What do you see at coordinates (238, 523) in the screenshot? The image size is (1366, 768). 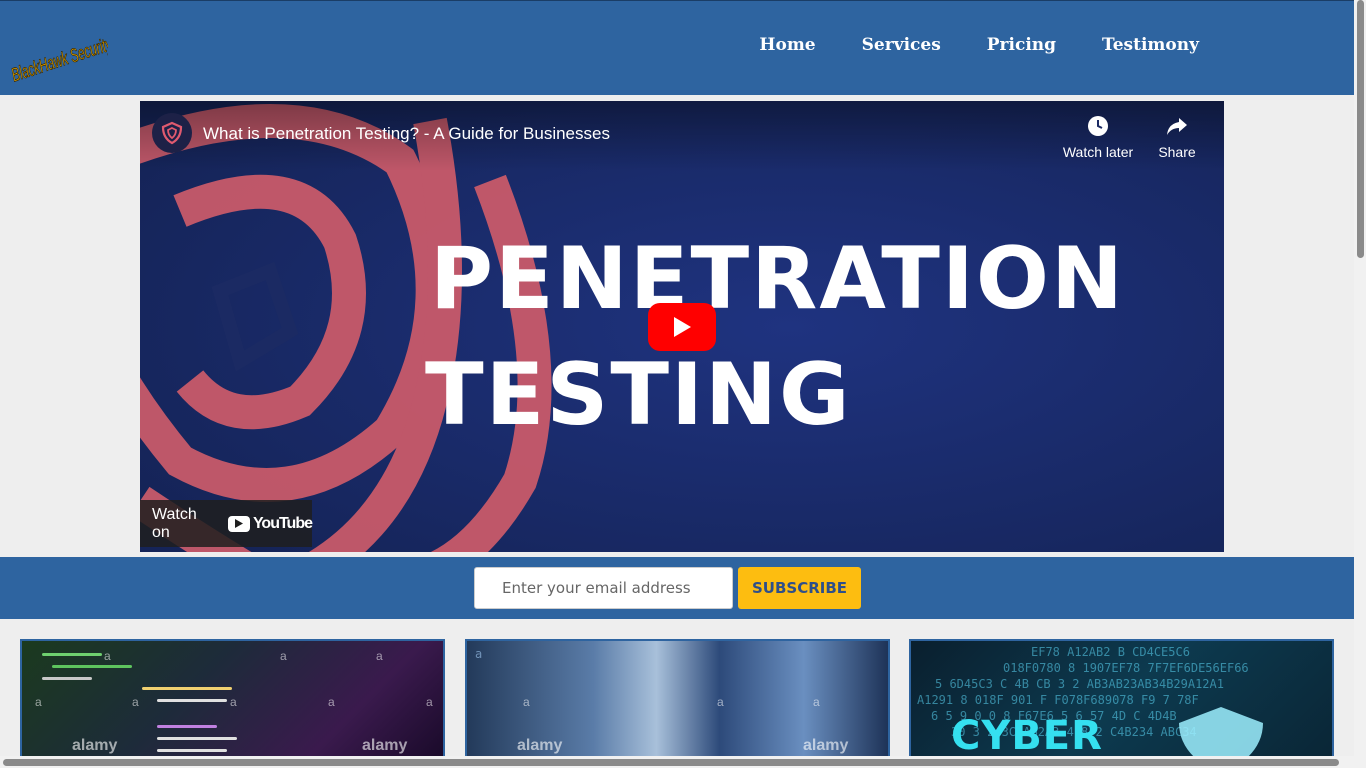 I see `youtube-play-icon` at bounding box center [238, 523].